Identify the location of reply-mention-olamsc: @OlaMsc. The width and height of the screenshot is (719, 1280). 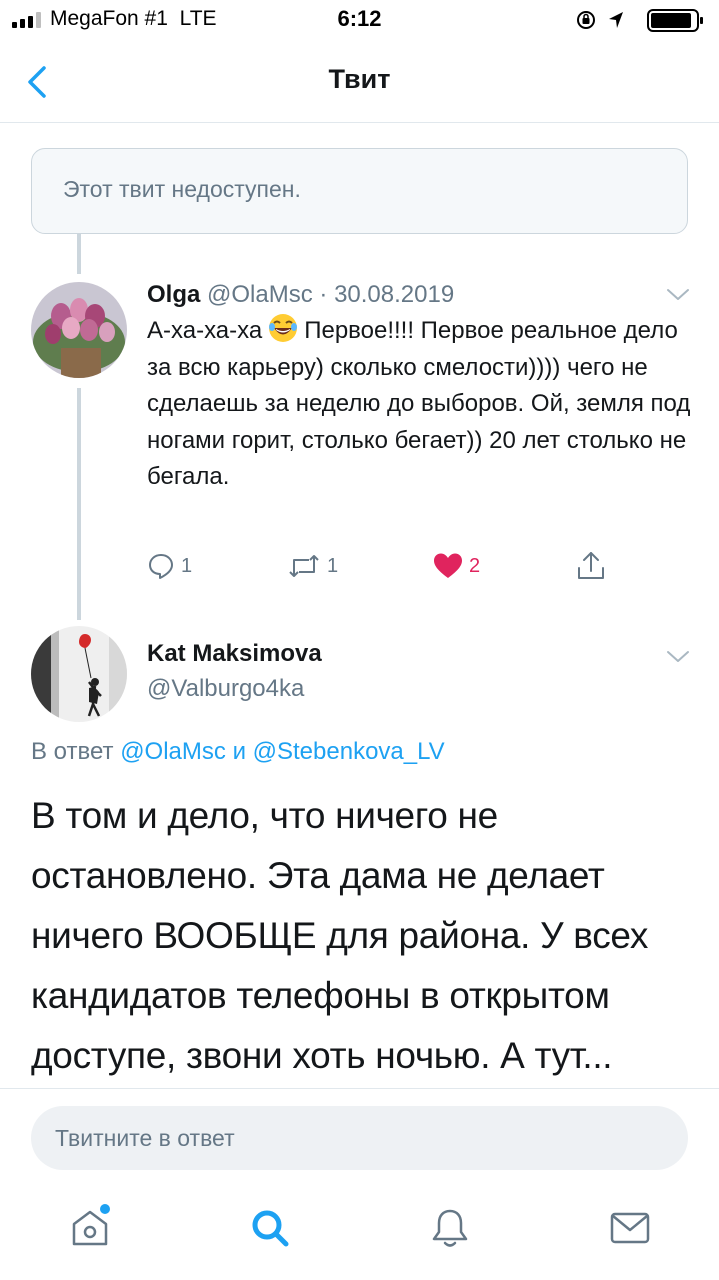
(173, 751).